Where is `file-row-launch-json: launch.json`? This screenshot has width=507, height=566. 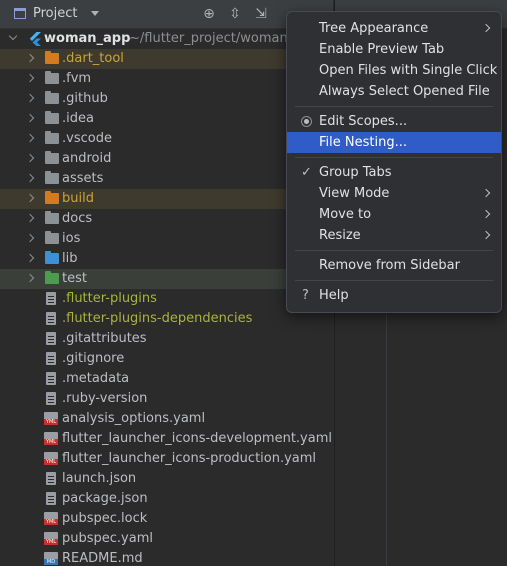 file-row-launch-json: launch.json is located at coordinates (166, 479).